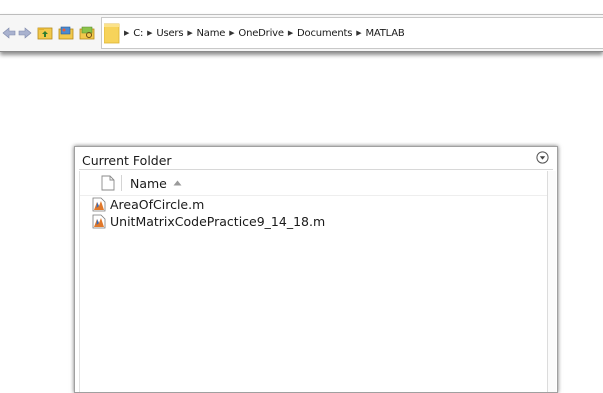 The height and width of the screenshot is (393, 603). Describe the element at coordinates (169, 33) in the screenshot. I see `breadcrumb-users: Users` at that location.